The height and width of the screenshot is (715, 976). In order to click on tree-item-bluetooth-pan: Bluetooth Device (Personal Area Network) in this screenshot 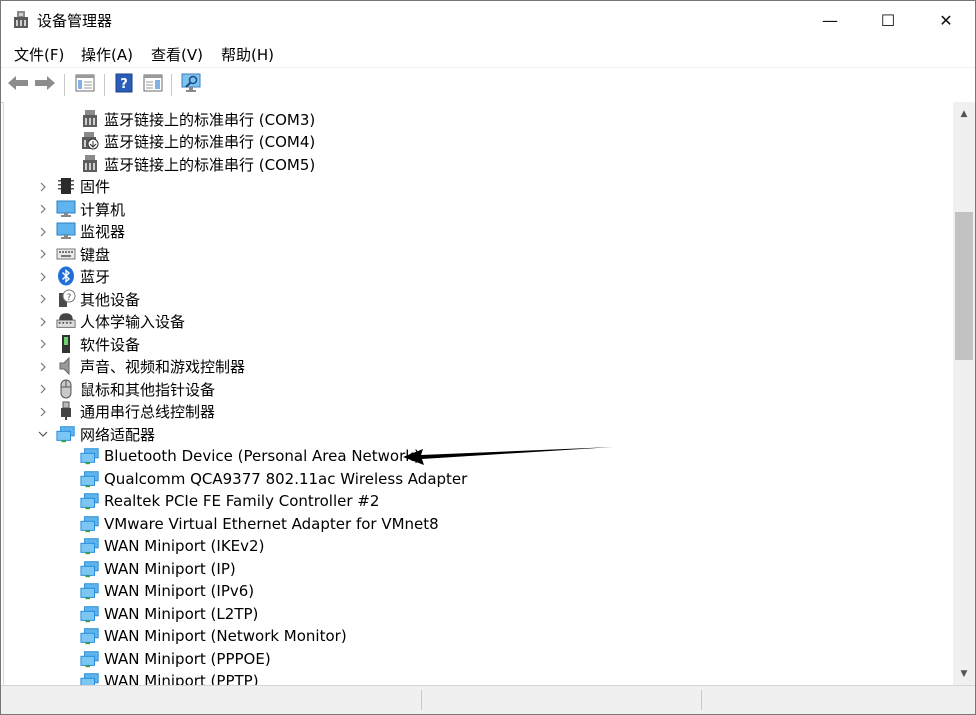, I will do `click(250, 456)`.